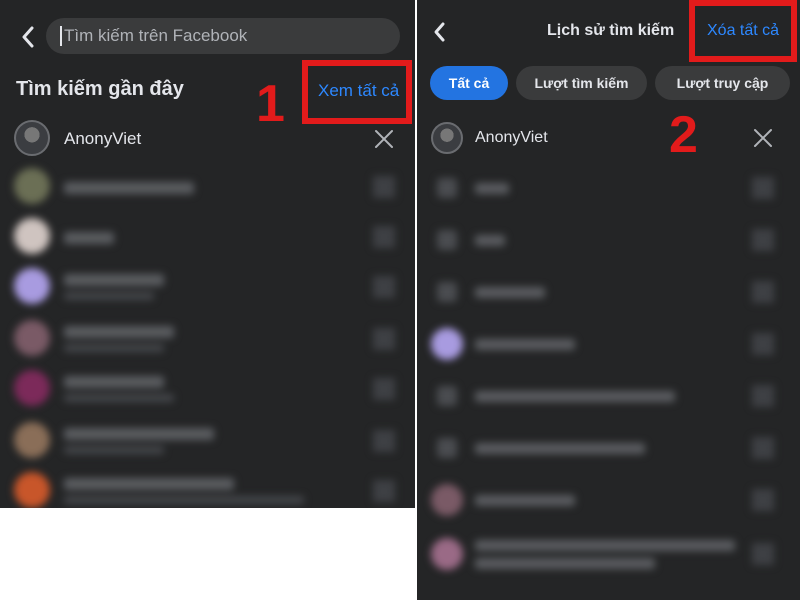 This screenshot has height=600, width=800. Describe the element at coordinates (611, 30) in the screenshot. I see `page-title: Lịch sử tìm kiếm` at that location.